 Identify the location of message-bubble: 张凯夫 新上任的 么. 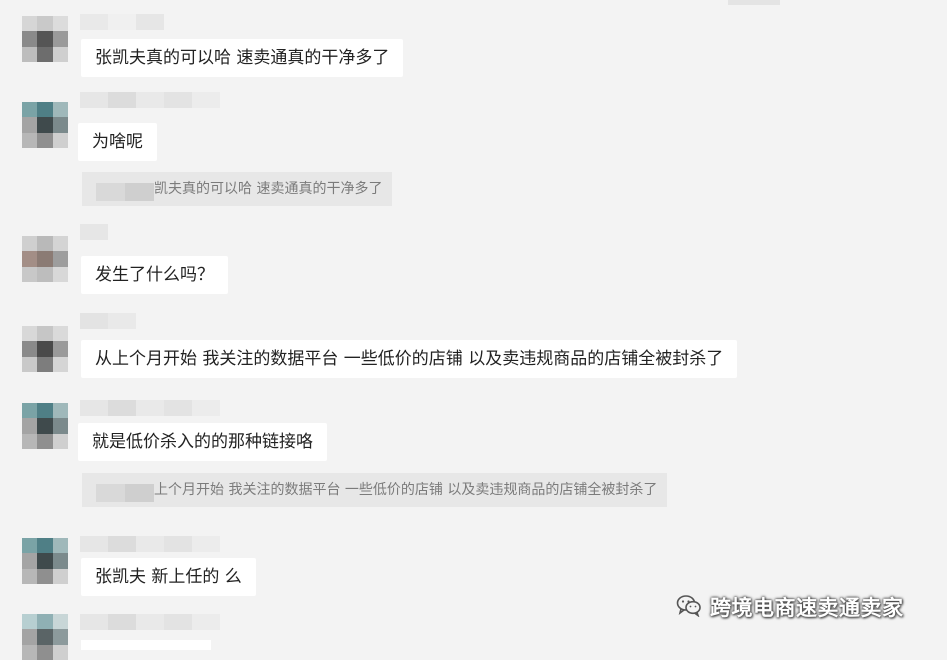
(168, 577).